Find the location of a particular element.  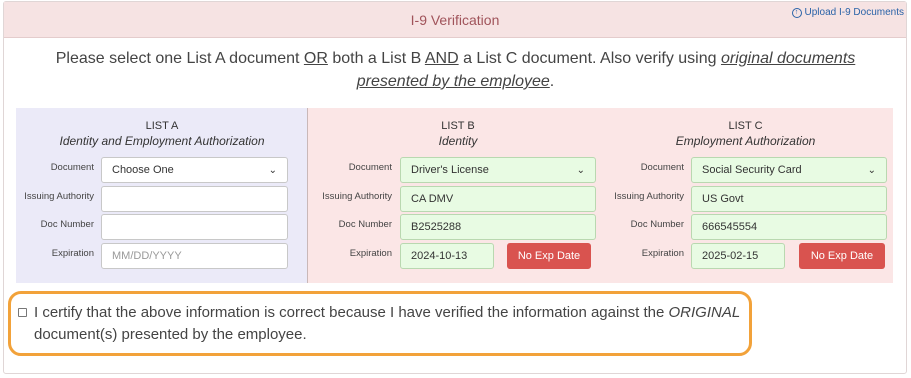

list-a-issuing-authority-label: Issuing Authority is located at coordinates (59, 196).